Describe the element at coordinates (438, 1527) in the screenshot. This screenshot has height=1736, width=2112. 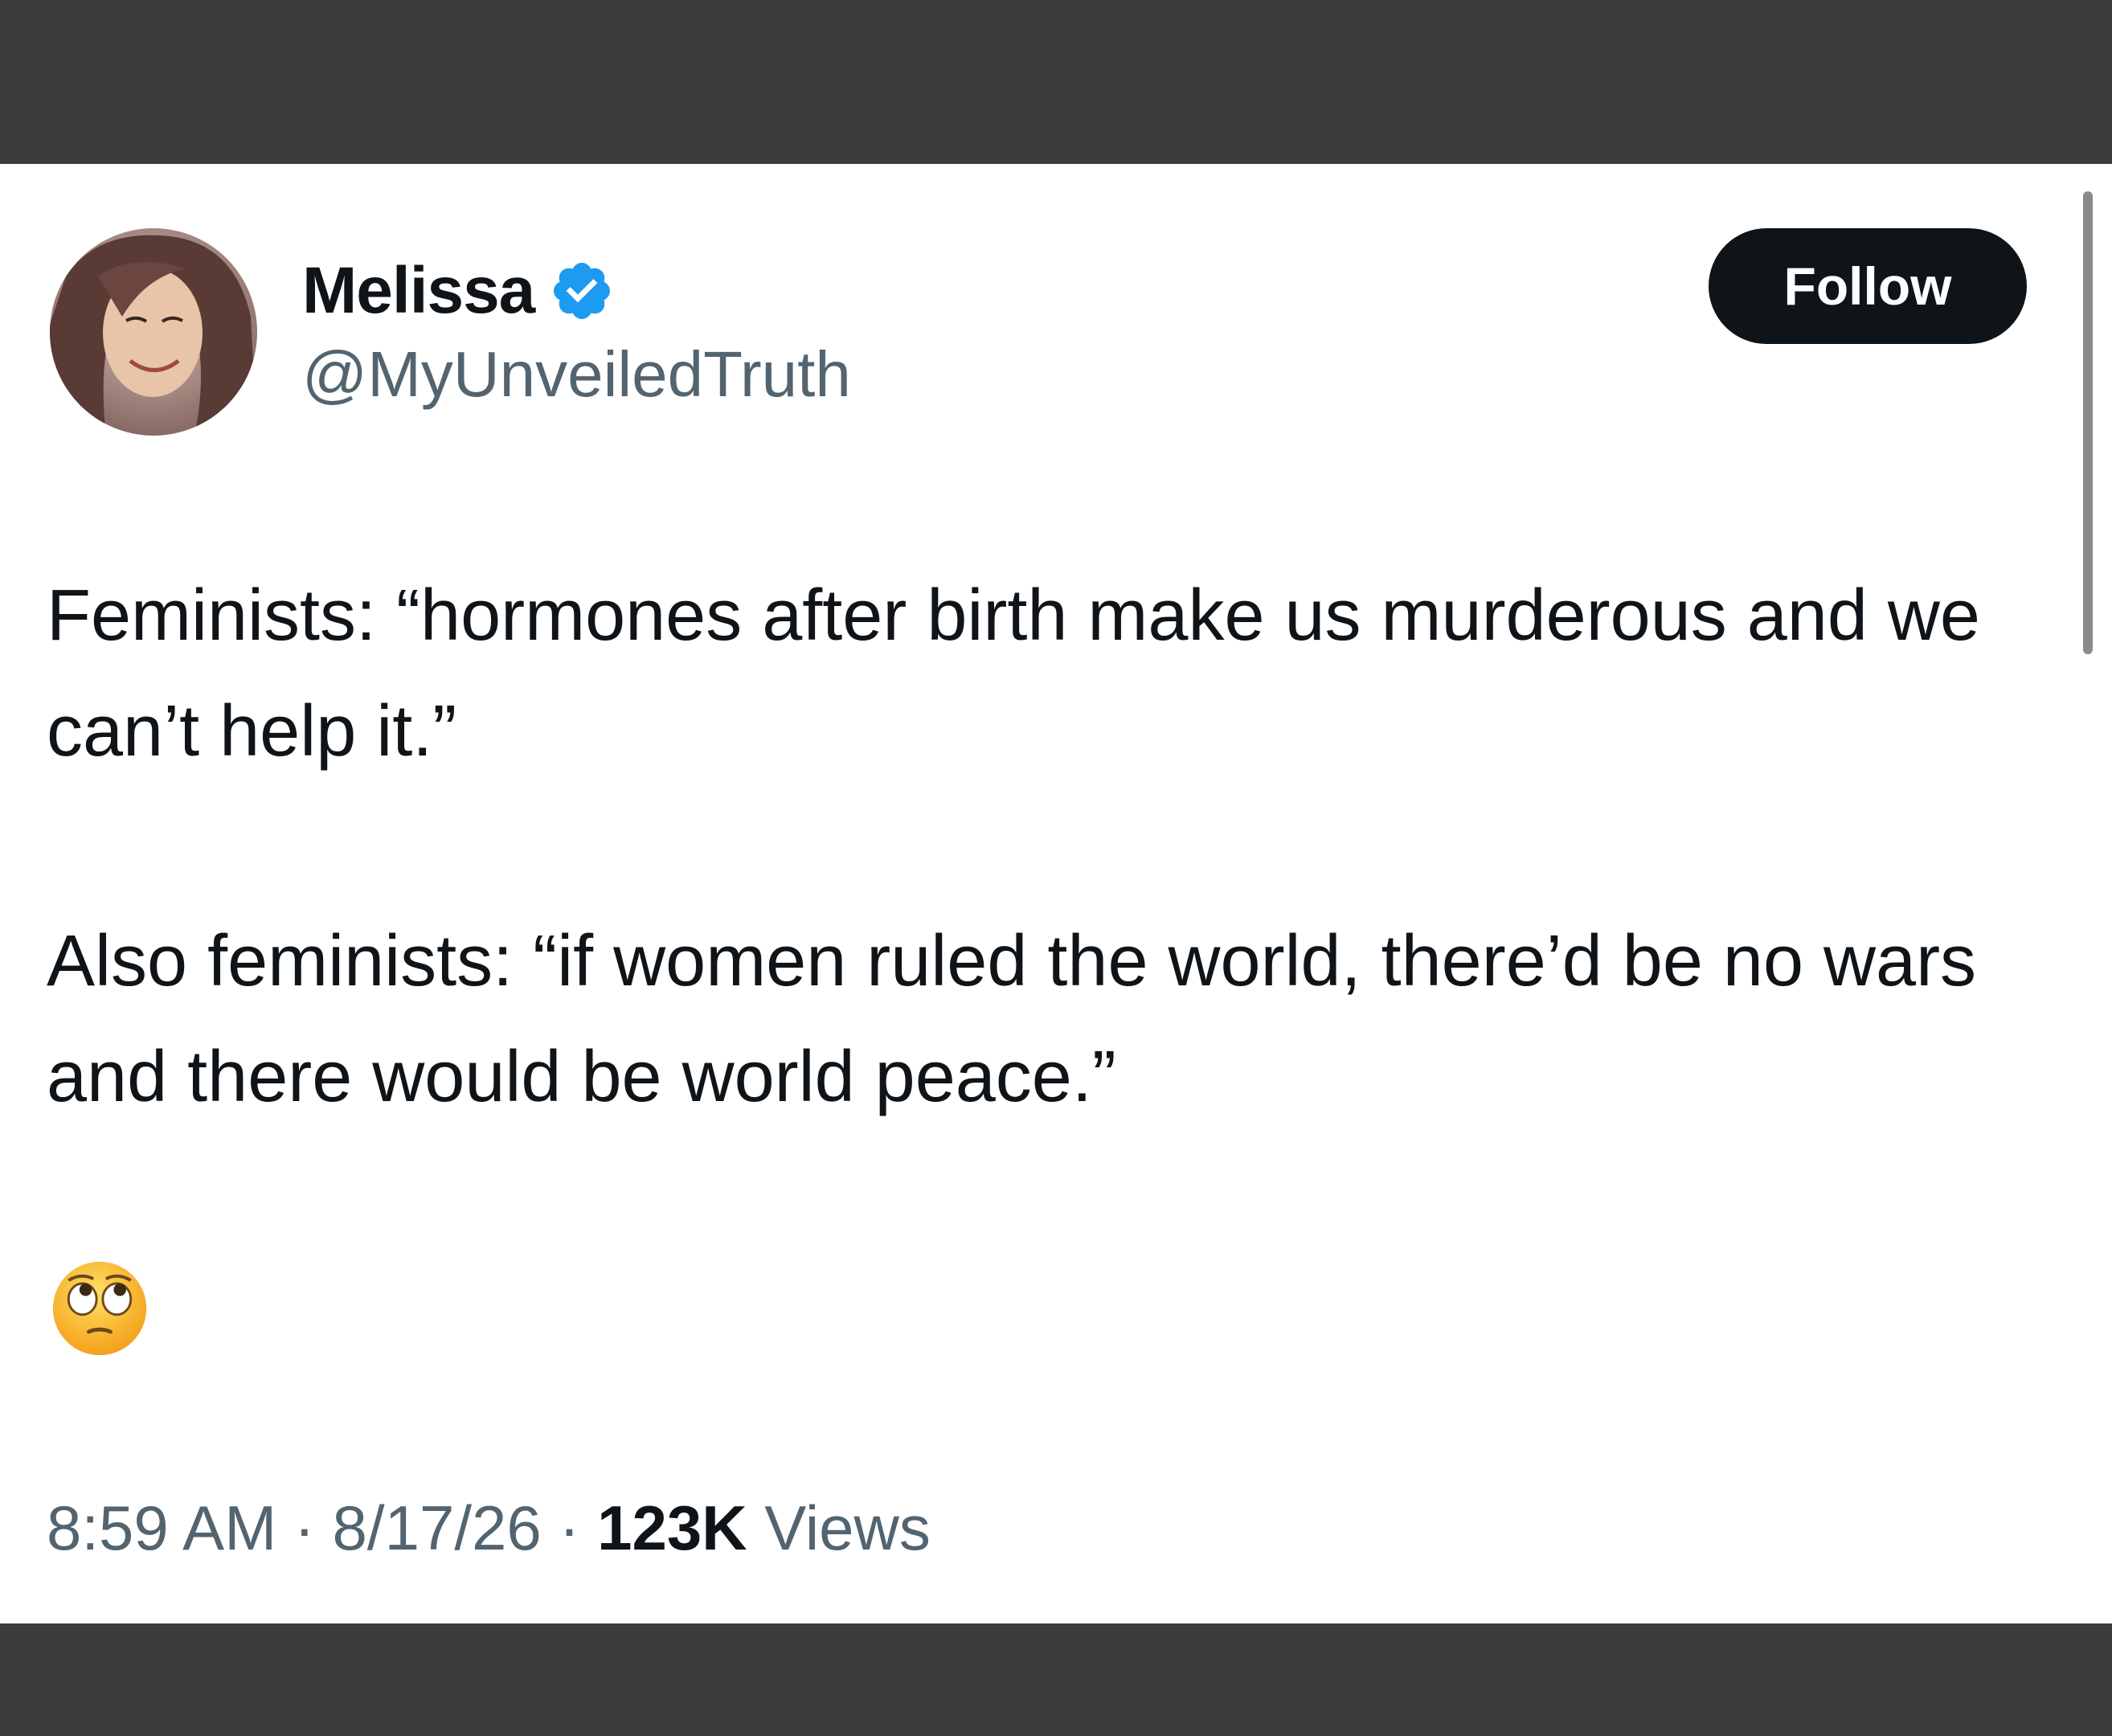
I see `tweet-date: 8/17/26` at that location.